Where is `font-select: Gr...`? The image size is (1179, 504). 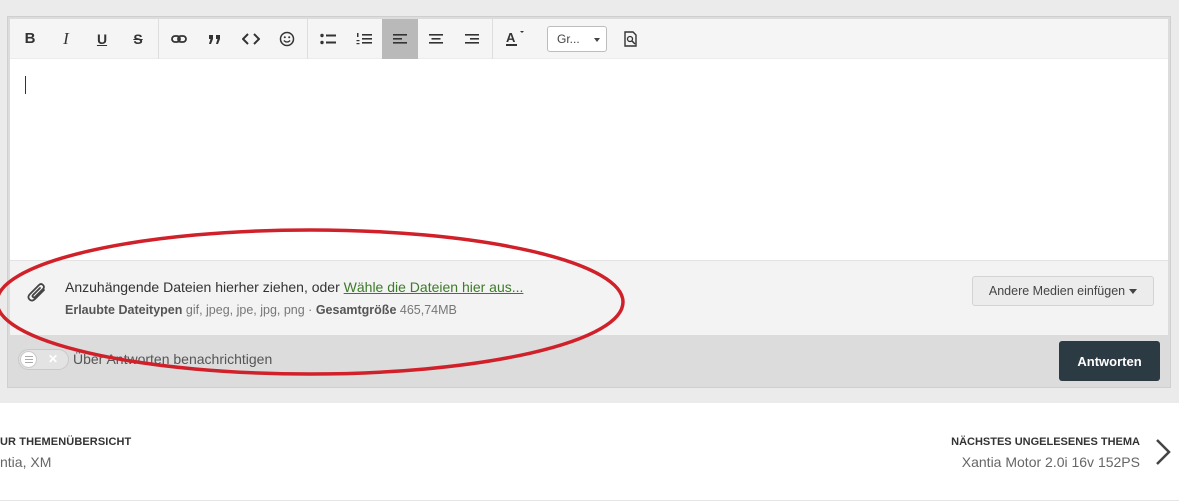
font-select: Gr... is located at coordinates (577, 38).